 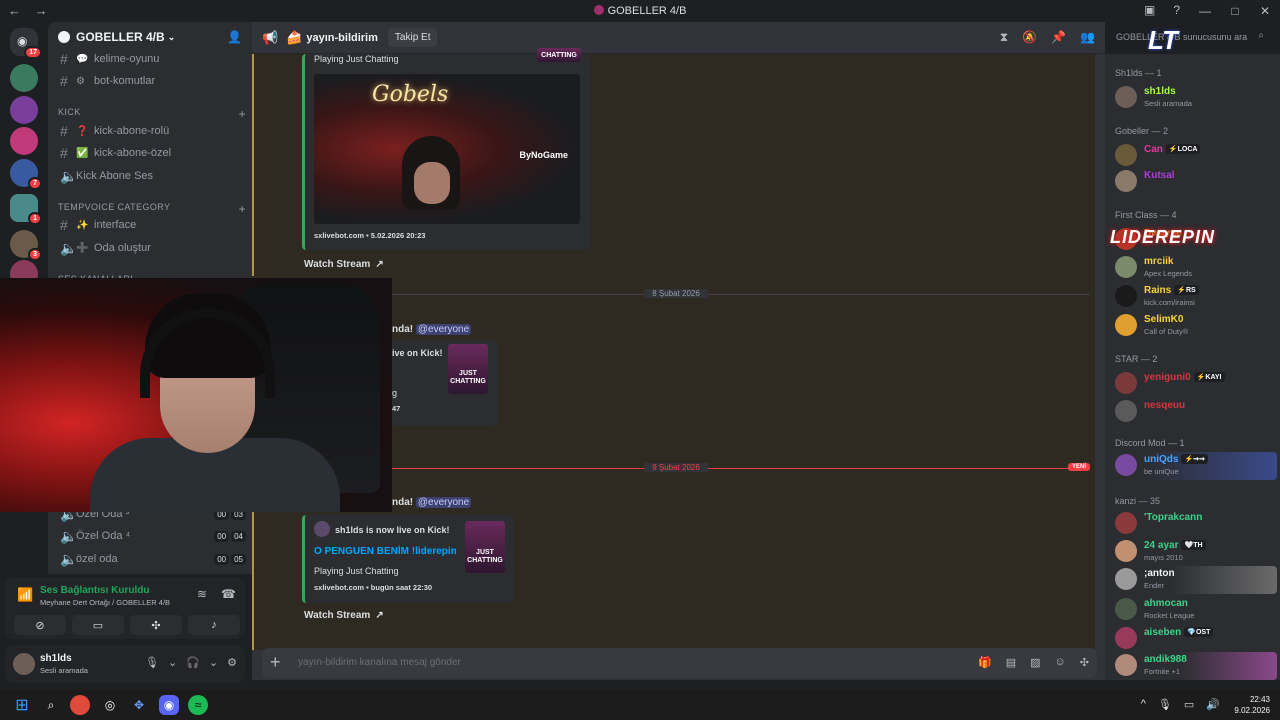 What do you see at coordinates (98, 625) in the screenshot?
I see `screen-share-button: ▭` at bounding box center [98, 625].